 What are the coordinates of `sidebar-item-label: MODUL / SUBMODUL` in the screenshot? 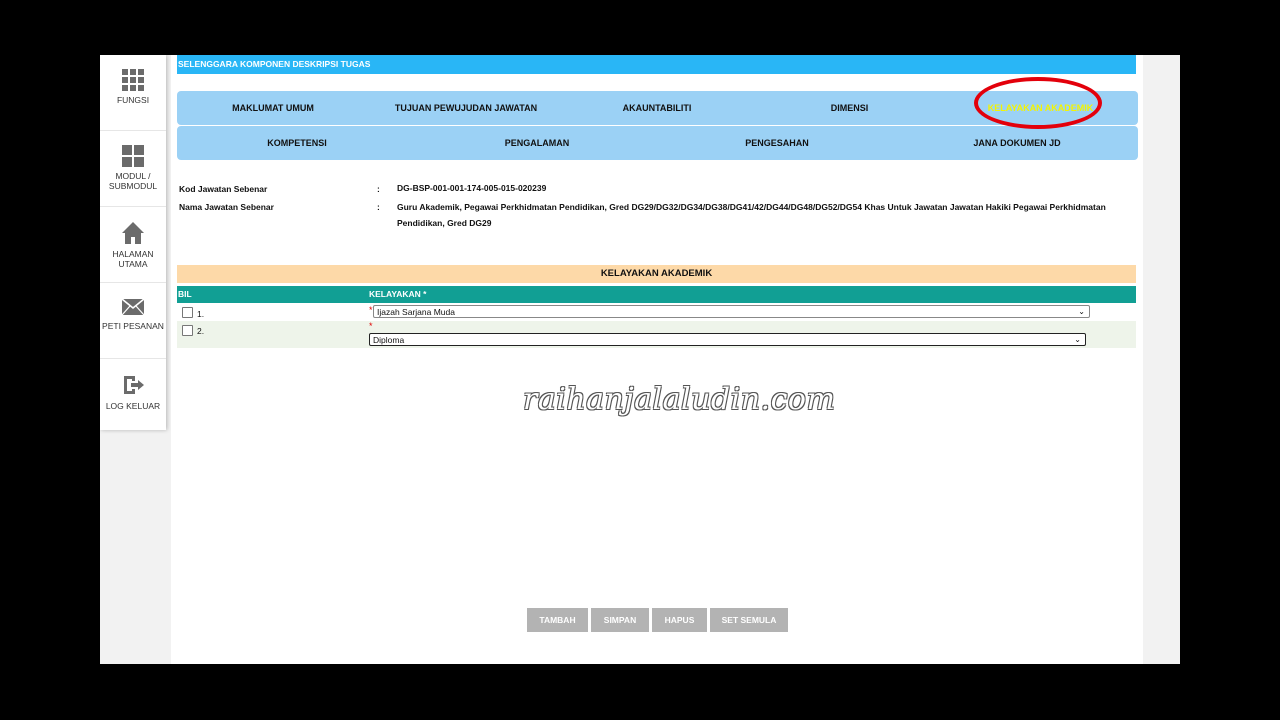 It's located at (133, 181).